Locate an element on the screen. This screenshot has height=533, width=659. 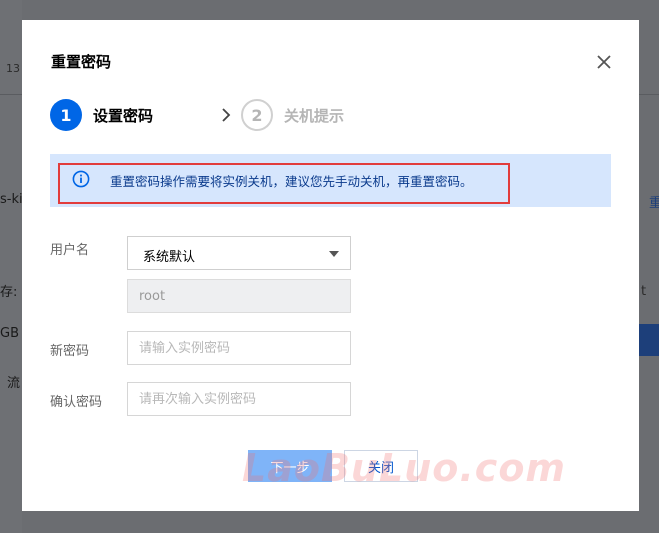
new-password-input is located at coordinates (239, 348).